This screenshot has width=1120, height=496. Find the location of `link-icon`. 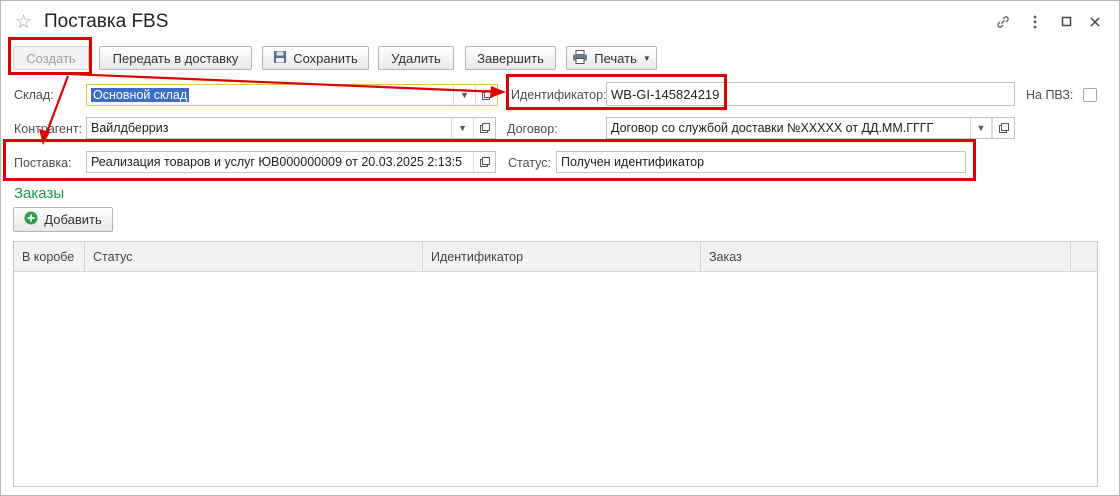

link-icon is located at coordinates (1003, 22).